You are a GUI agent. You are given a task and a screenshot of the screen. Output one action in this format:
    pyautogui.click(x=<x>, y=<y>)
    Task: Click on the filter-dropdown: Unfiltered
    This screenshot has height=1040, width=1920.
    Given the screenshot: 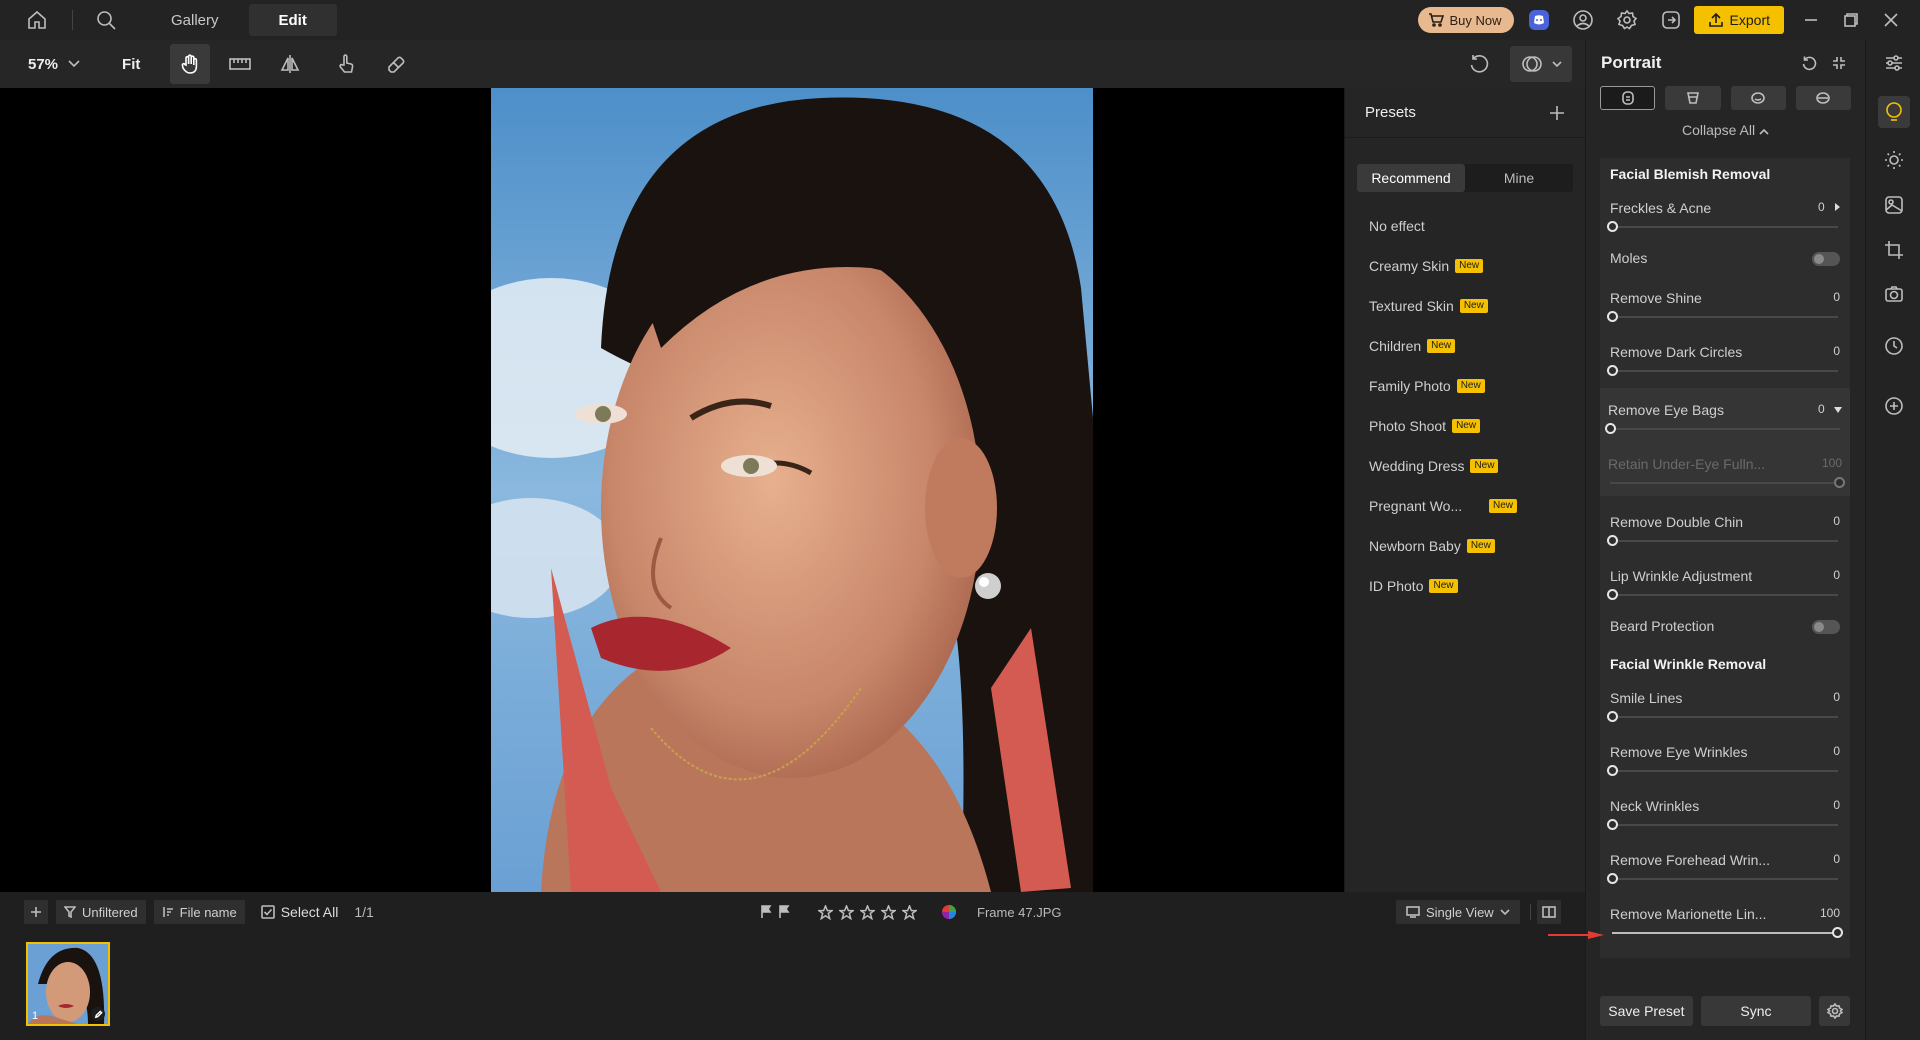 What is the action you would take?
    pyautogui.click(x=101, y=912)
    